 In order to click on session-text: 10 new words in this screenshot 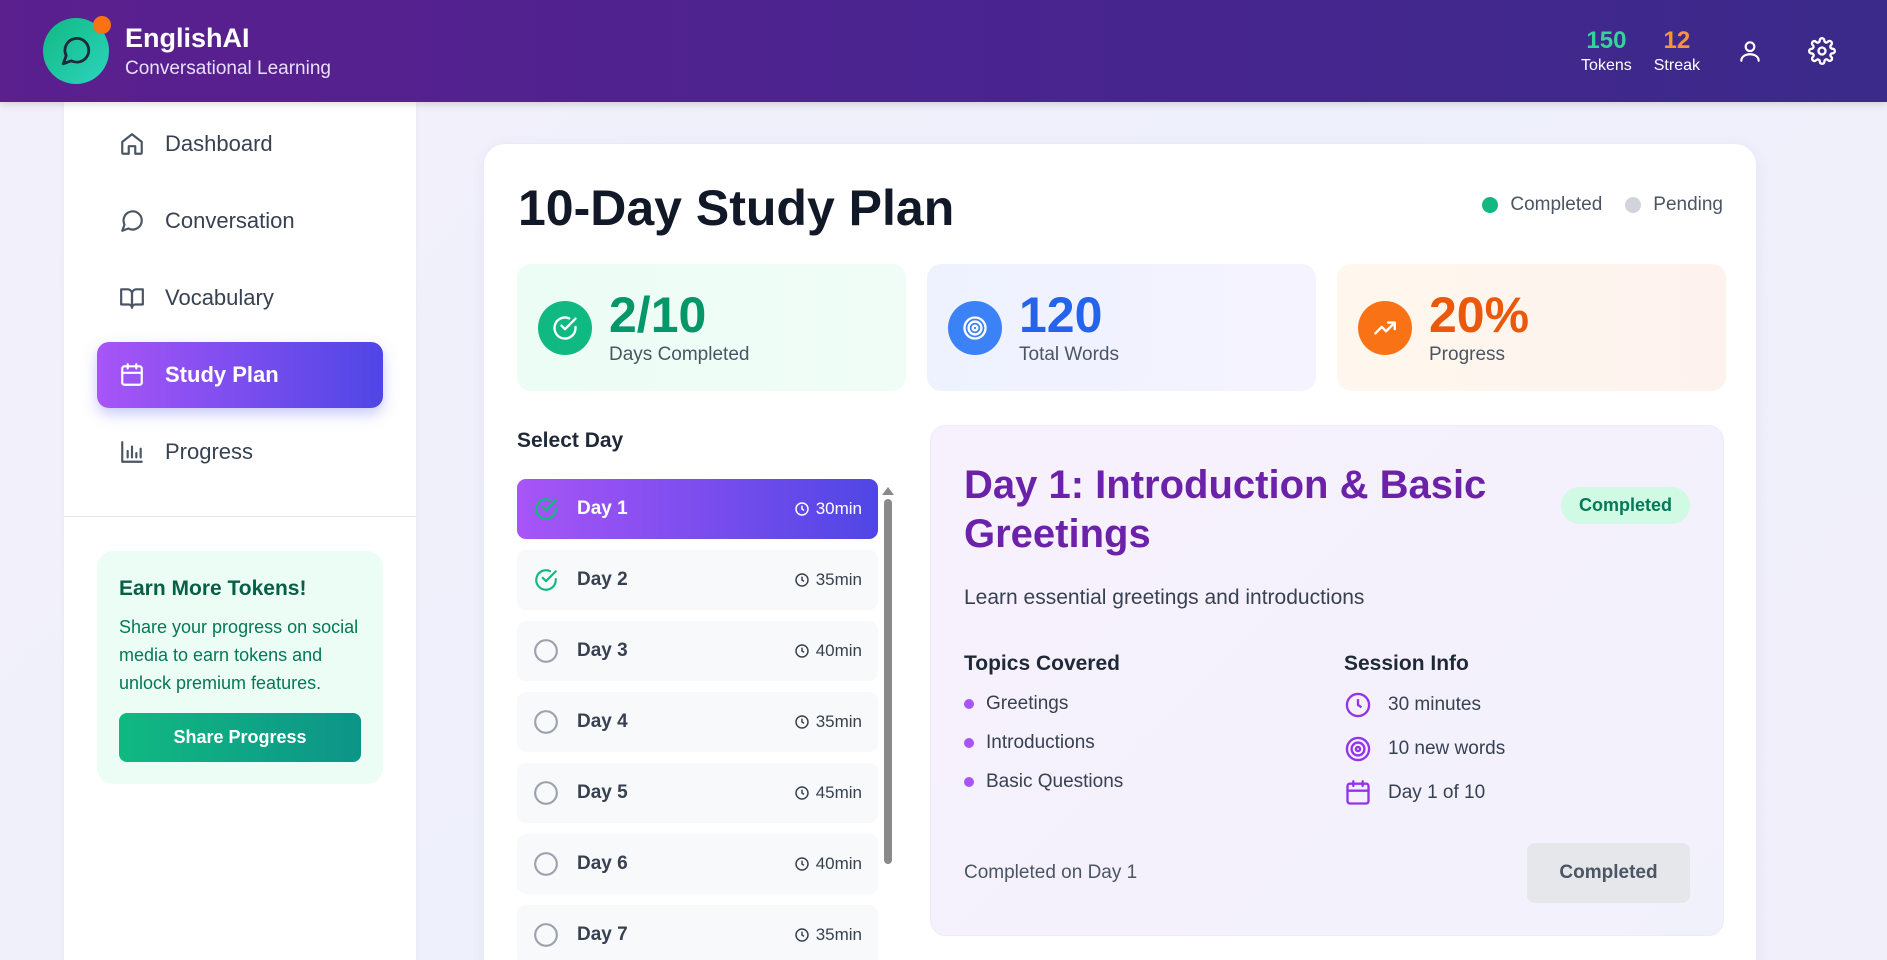, I will do `click(1447, 748)`.